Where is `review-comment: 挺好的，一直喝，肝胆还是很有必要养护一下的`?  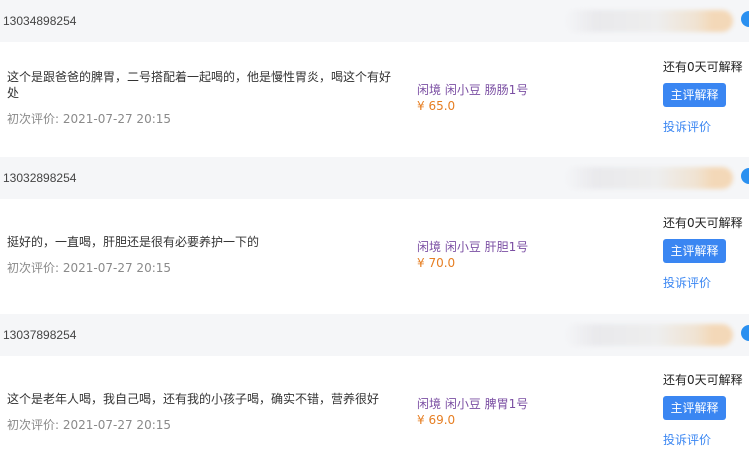
review-comment: 挺好的，一直喝，肝胆还是很有必要养护一下的 is located at coordinates (133, 242).